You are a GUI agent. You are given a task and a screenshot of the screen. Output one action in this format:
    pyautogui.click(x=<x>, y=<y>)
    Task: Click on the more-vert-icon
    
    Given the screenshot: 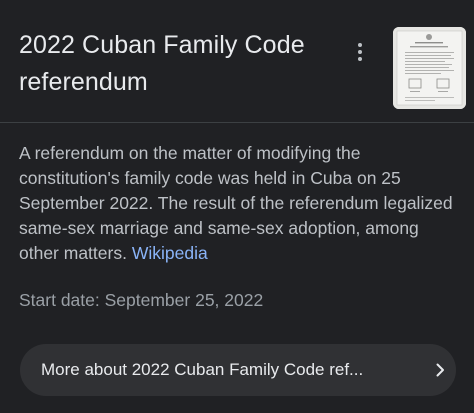 What is the action you would take?
    pyautogui.click(x=360, y=52)
    